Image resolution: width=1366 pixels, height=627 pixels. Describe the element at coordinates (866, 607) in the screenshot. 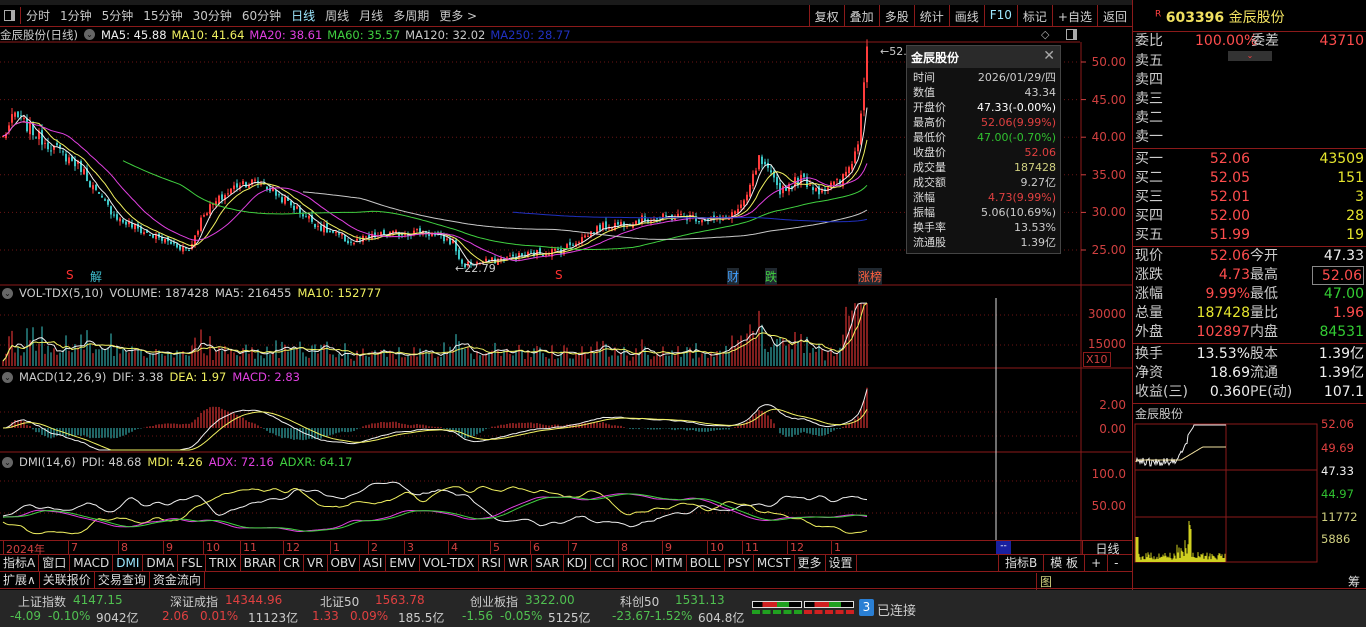

I see `connection-count-badge: 3` at that location.